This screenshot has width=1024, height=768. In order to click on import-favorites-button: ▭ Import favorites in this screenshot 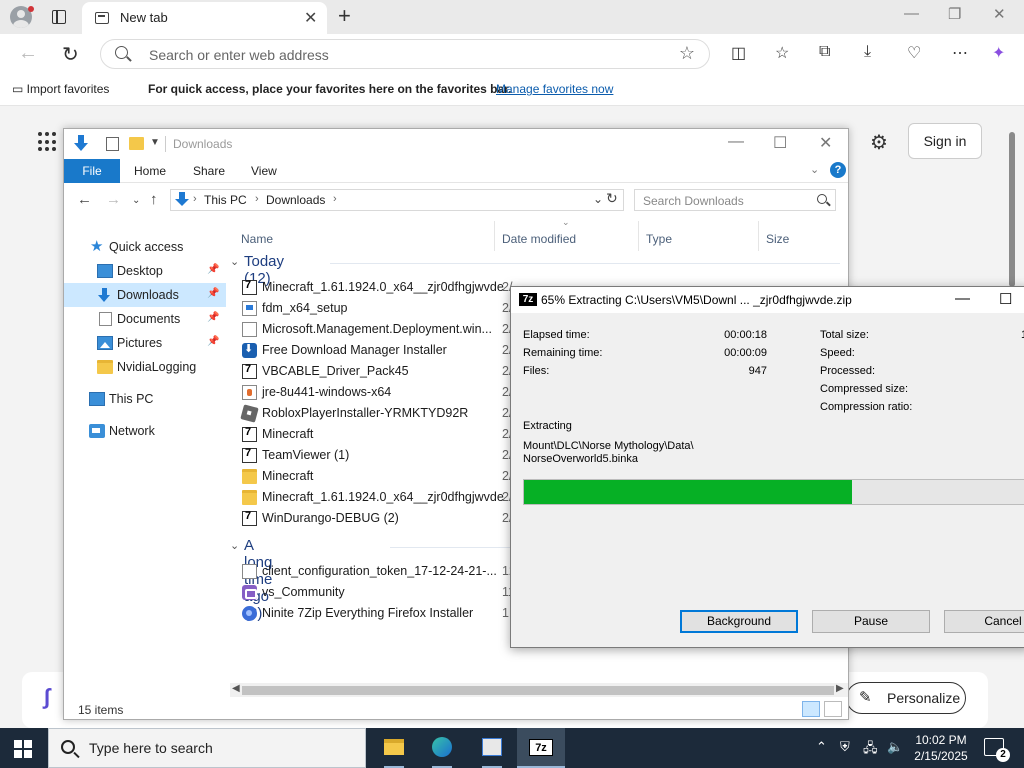, I will do `click(60, 89)`.